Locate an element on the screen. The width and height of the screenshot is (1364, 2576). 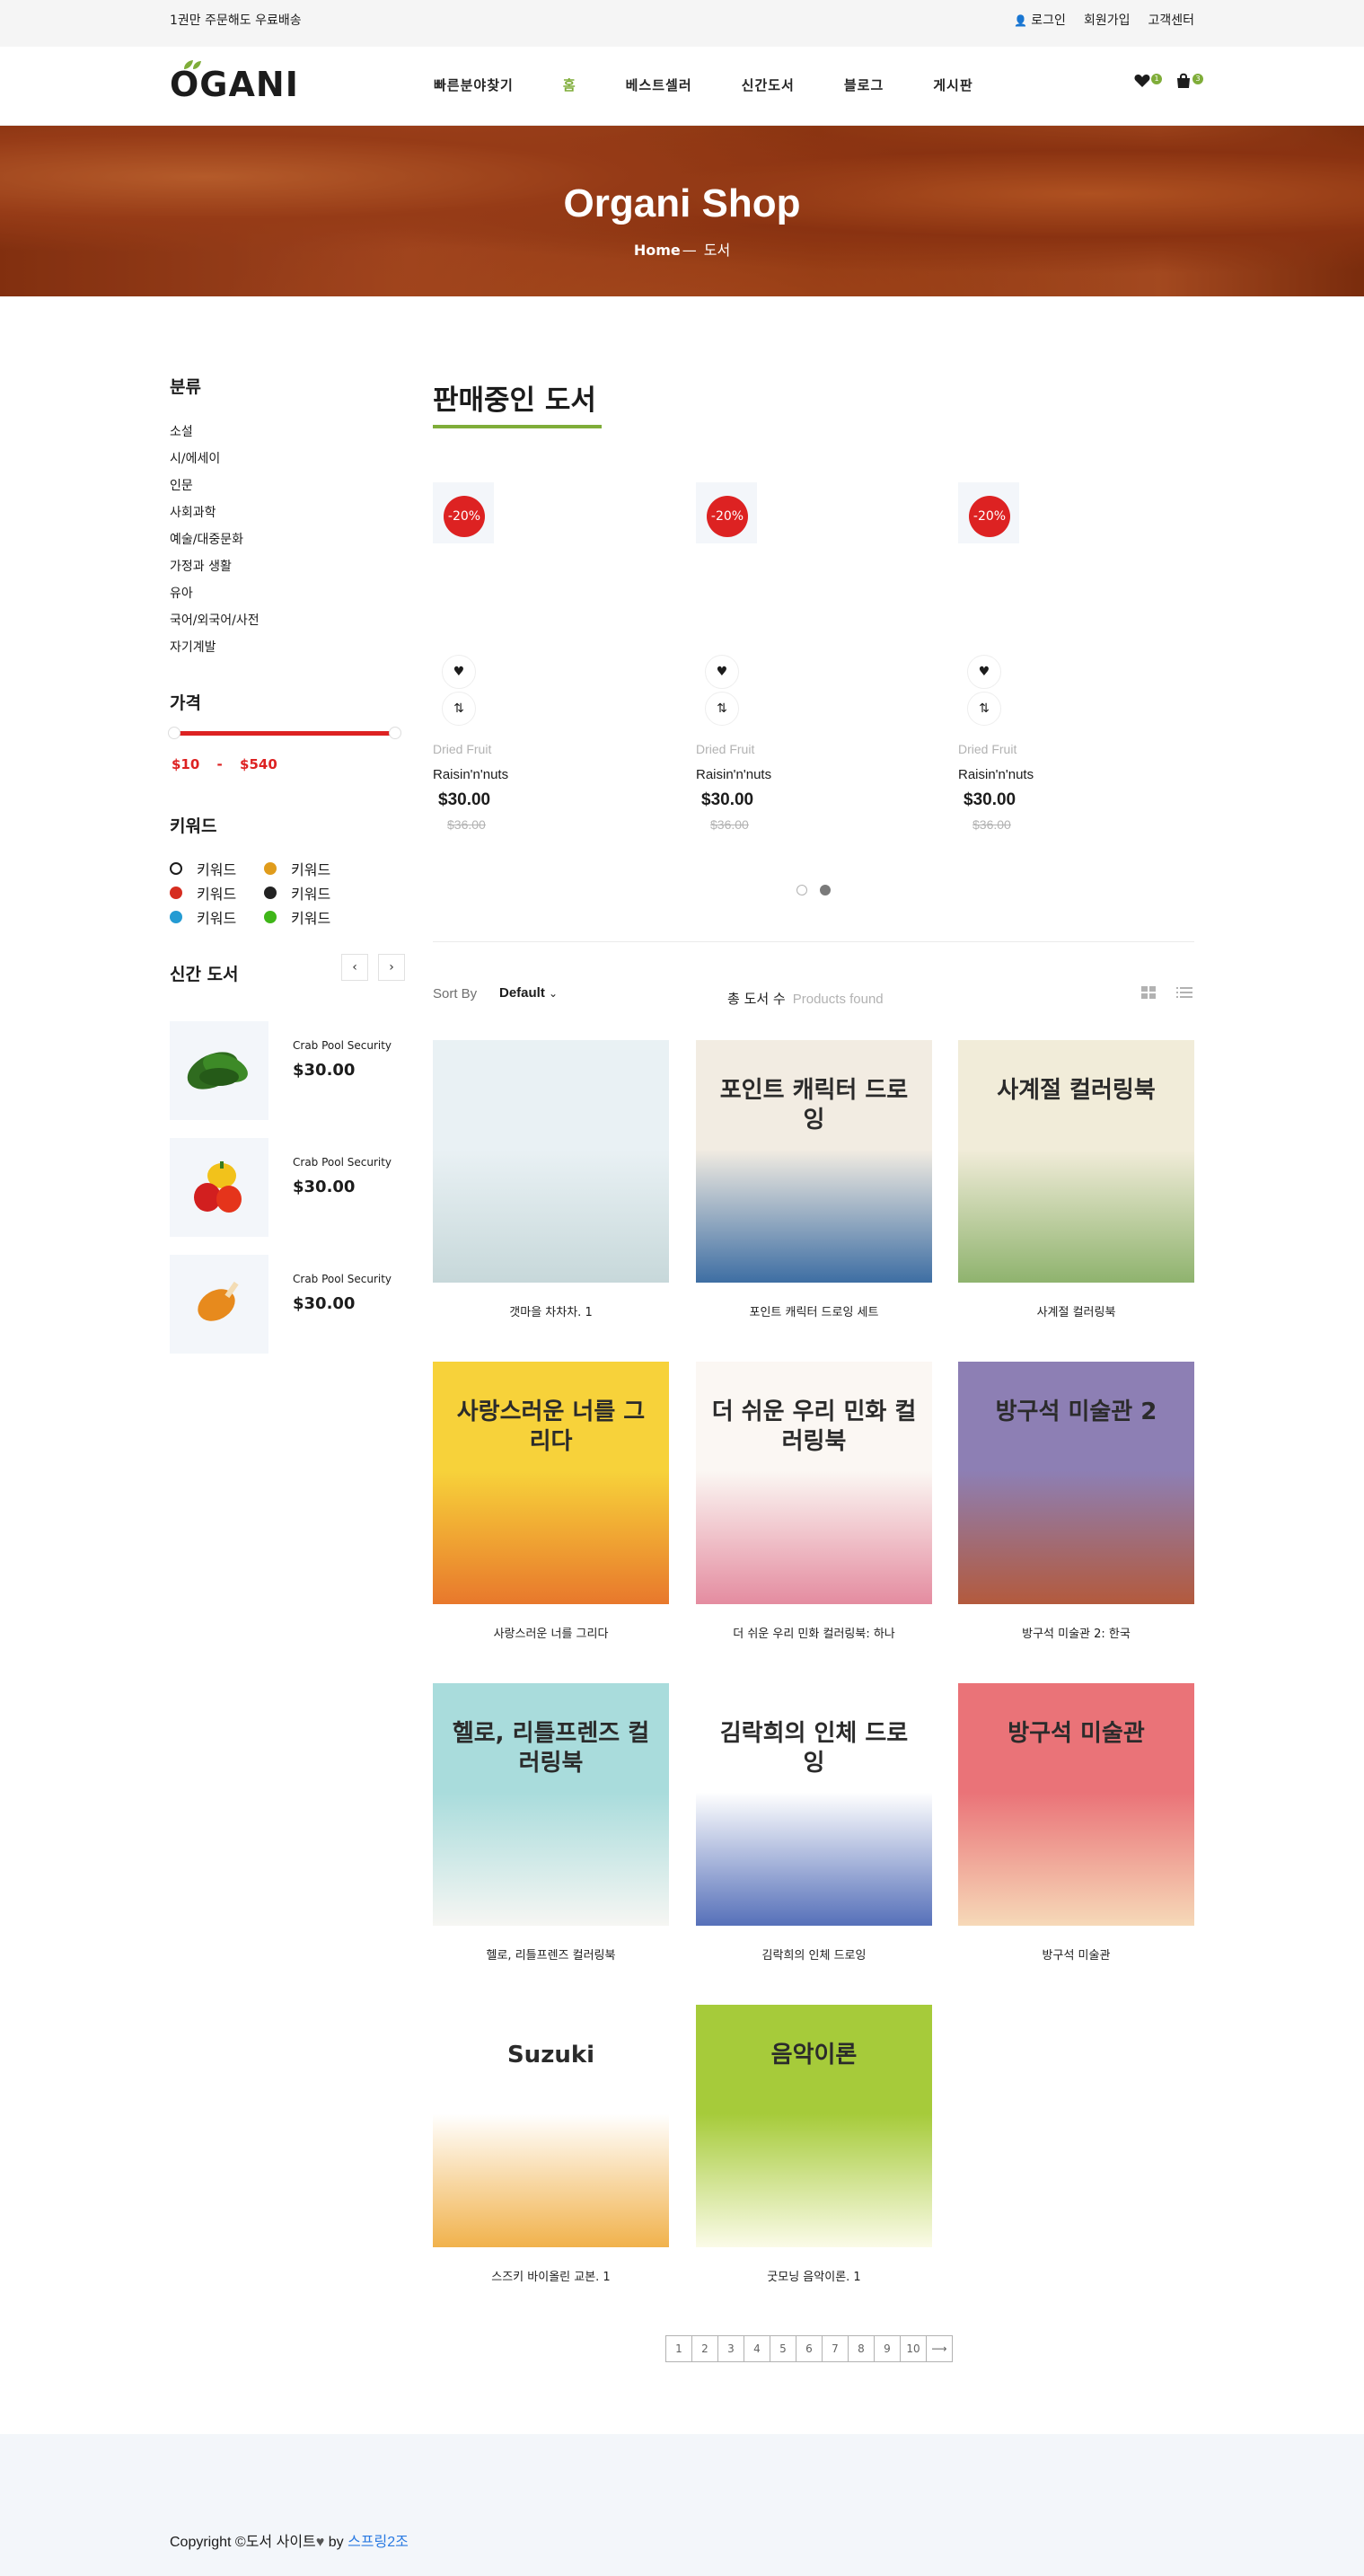
category-item: 시/에세이 is located at coordinates (195, 458).